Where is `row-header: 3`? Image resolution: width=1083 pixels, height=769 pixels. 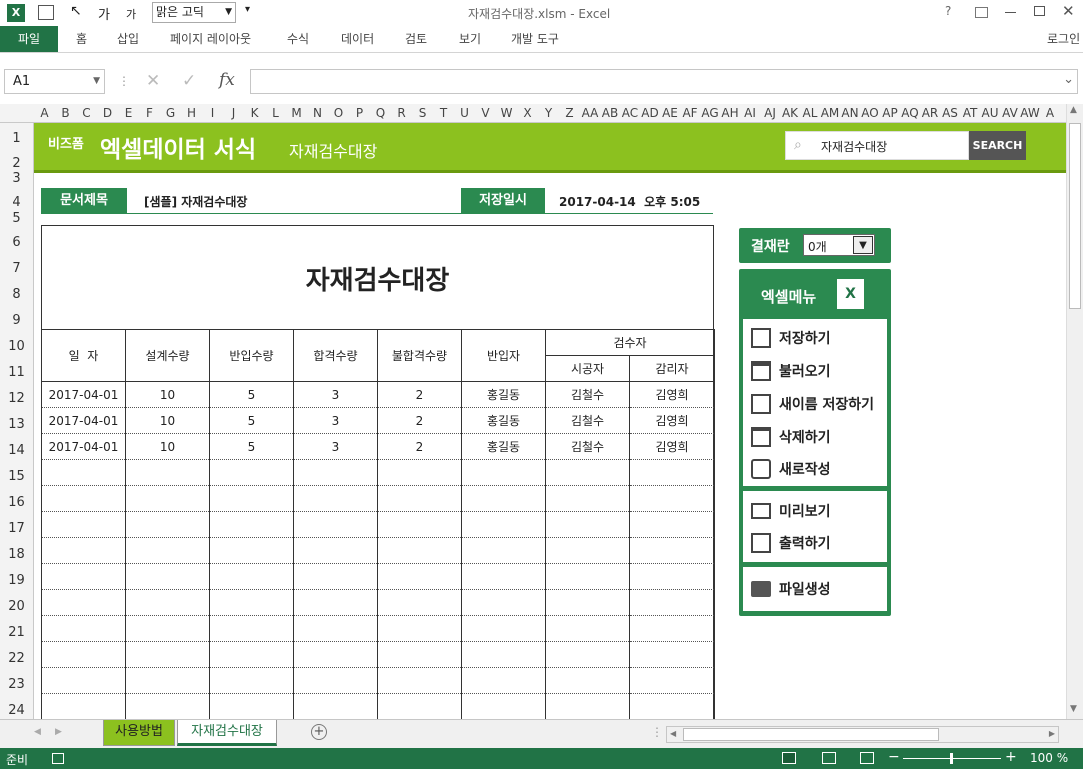 row-header: 3 is located at coordinates (16, 178).